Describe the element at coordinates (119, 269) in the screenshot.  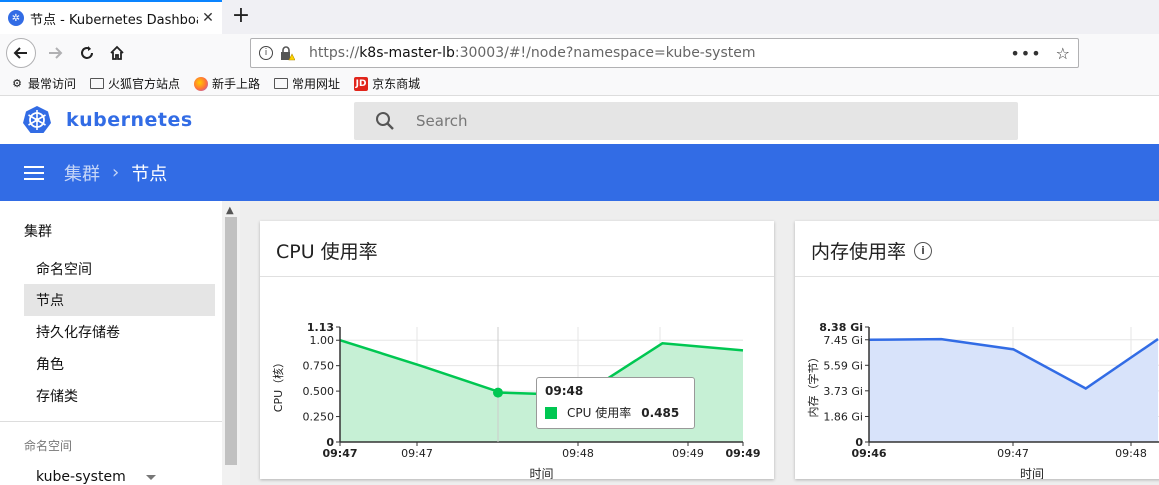
I see `sidebar-item-namespaces: 命名空间` at that location.